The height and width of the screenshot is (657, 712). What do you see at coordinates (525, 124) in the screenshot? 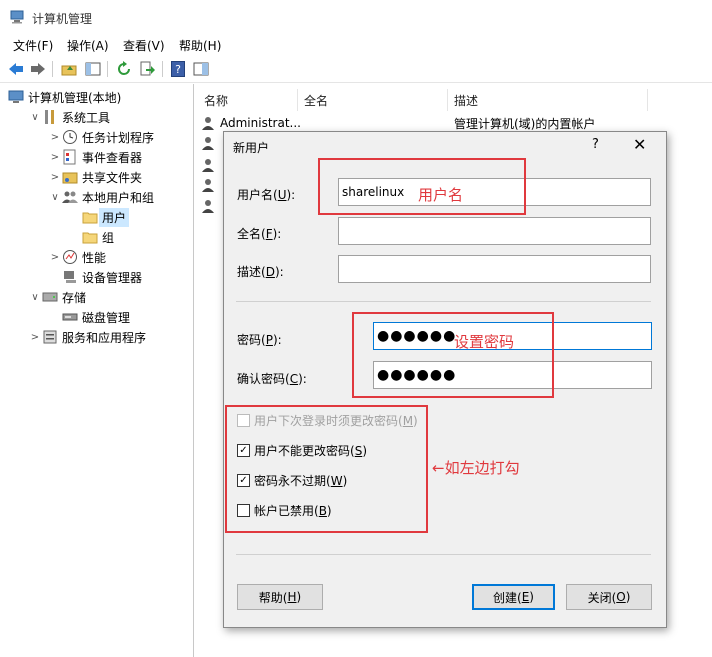
I see `user-description-cell: 管理计算机(域)的内置帐户` at bounding box center [525, 124].